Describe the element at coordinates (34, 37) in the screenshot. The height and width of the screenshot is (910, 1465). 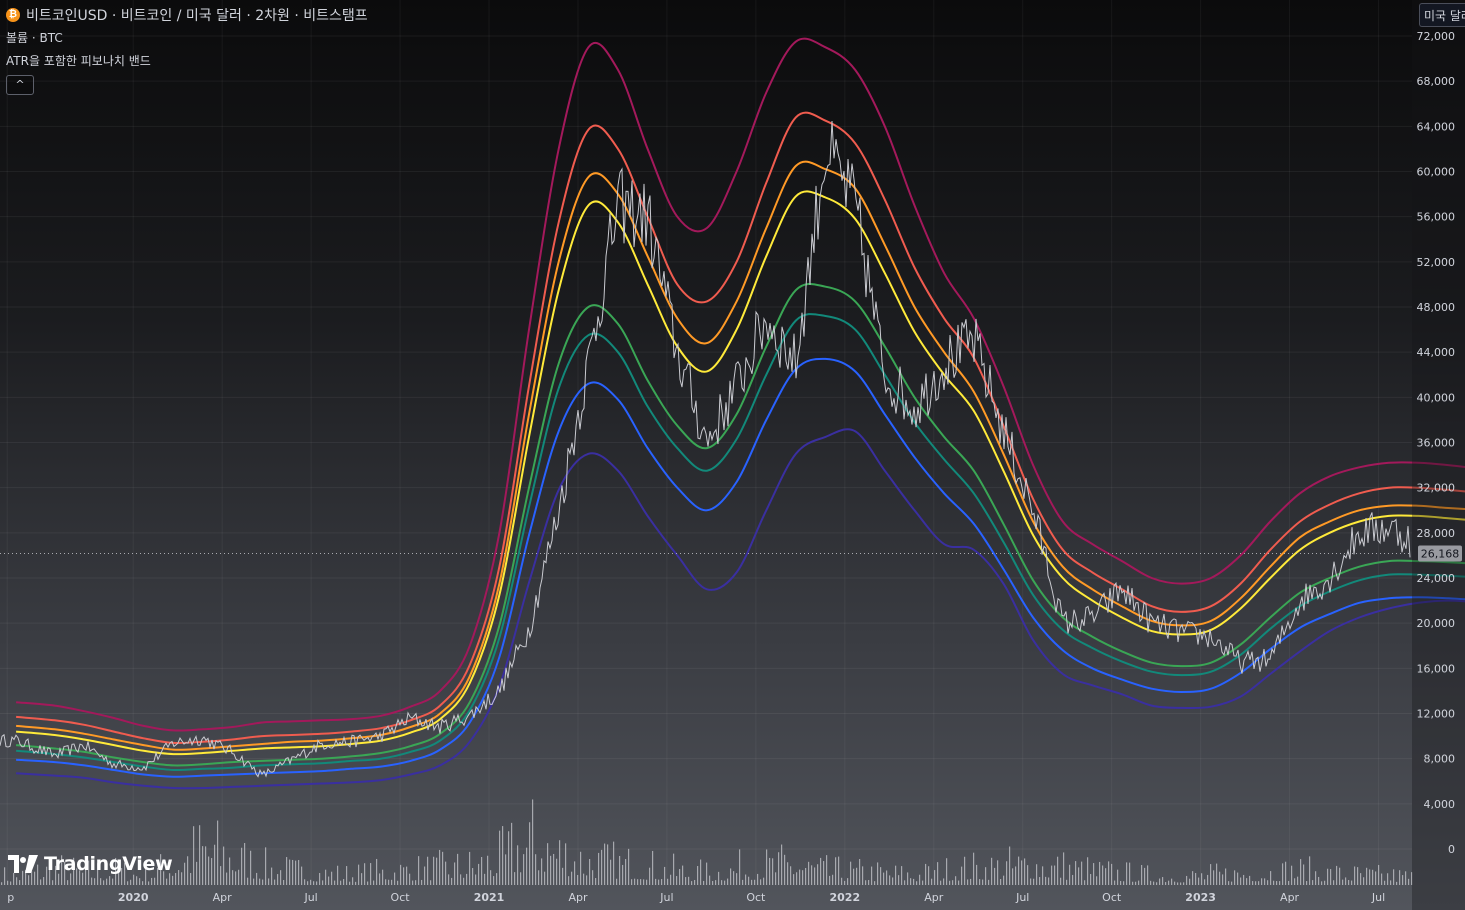
I see `volume-label: 볼륨 · BTC` at that location.